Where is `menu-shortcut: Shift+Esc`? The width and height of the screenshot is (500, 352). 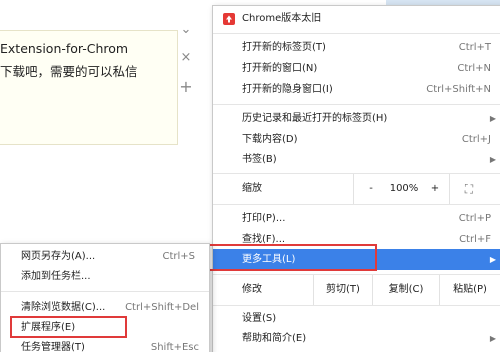 menu-shortcut: Shift+Esc is located at coordinates (174, 347).